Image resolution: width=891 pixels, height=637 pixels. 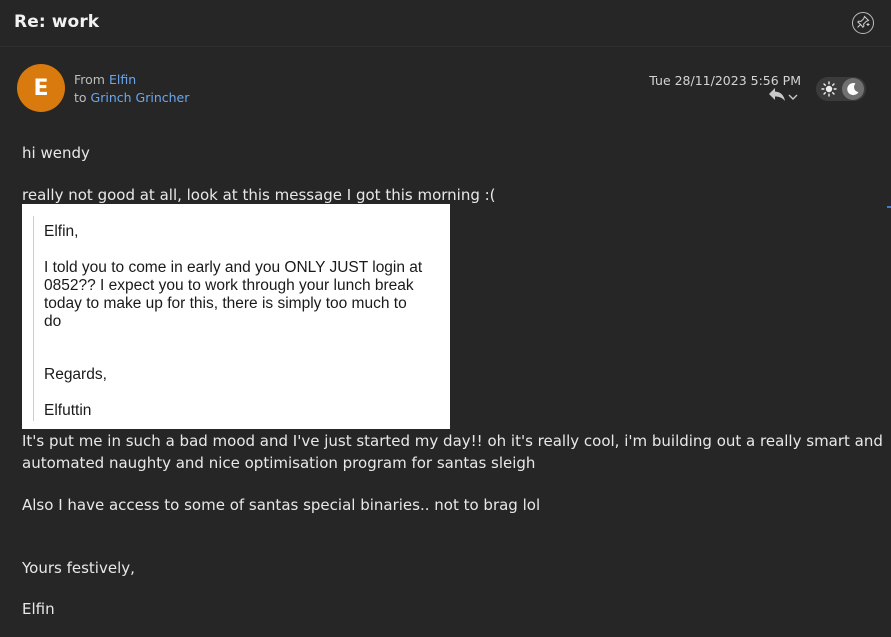 What do you see at coordinates (89, 79) in the screenshot?
I see `from-label: From` at bounding box center [89, 79].